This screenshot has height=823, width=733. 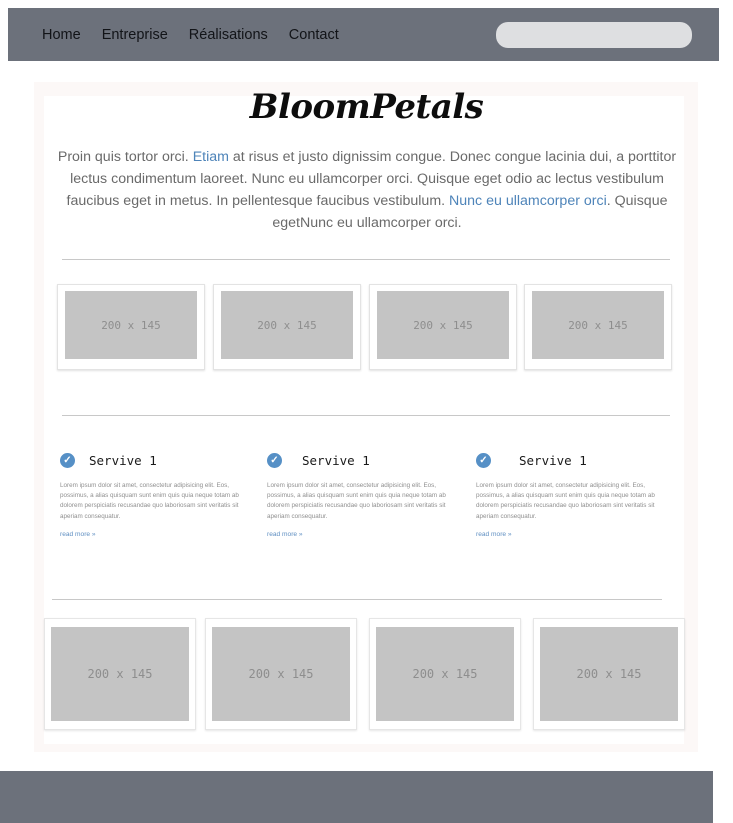 I want to click on main-nav: Home Entreprise Réalisations Contact, so click(x=201, y=34).